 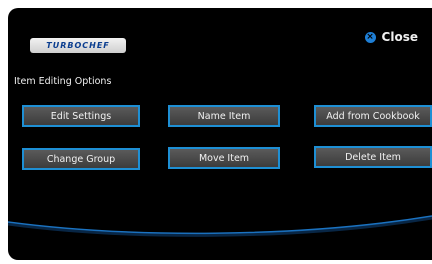 I want to click on close-icon: ×, so click(x=370, y=37).